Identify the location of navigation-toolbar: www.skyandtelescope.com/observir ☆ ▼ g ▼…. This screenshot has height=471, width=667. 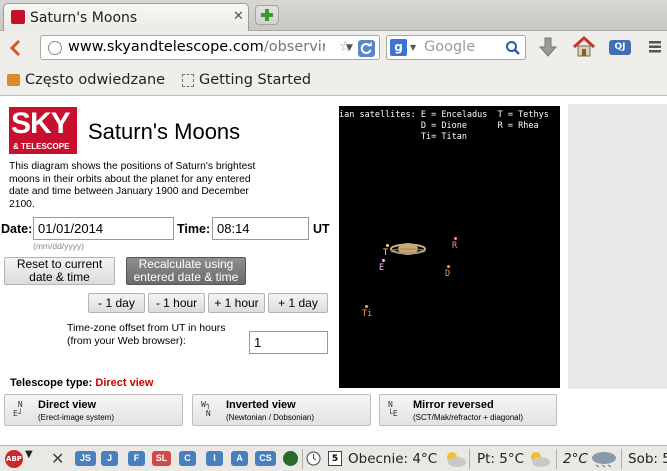
(333, 47).